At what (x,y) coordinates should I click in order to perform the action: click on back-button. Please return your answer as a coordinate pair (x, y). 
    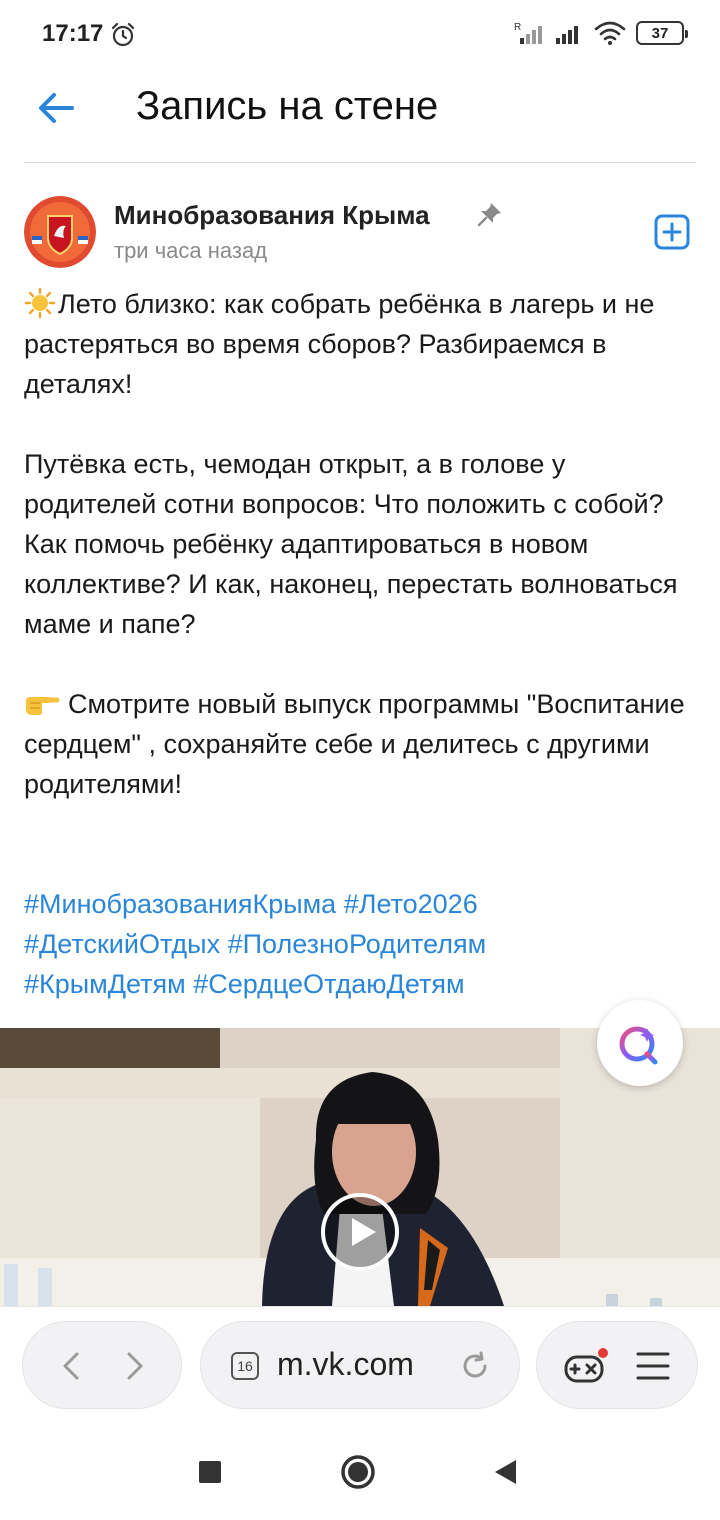
    Looking at the image, I should click on (56, 108).